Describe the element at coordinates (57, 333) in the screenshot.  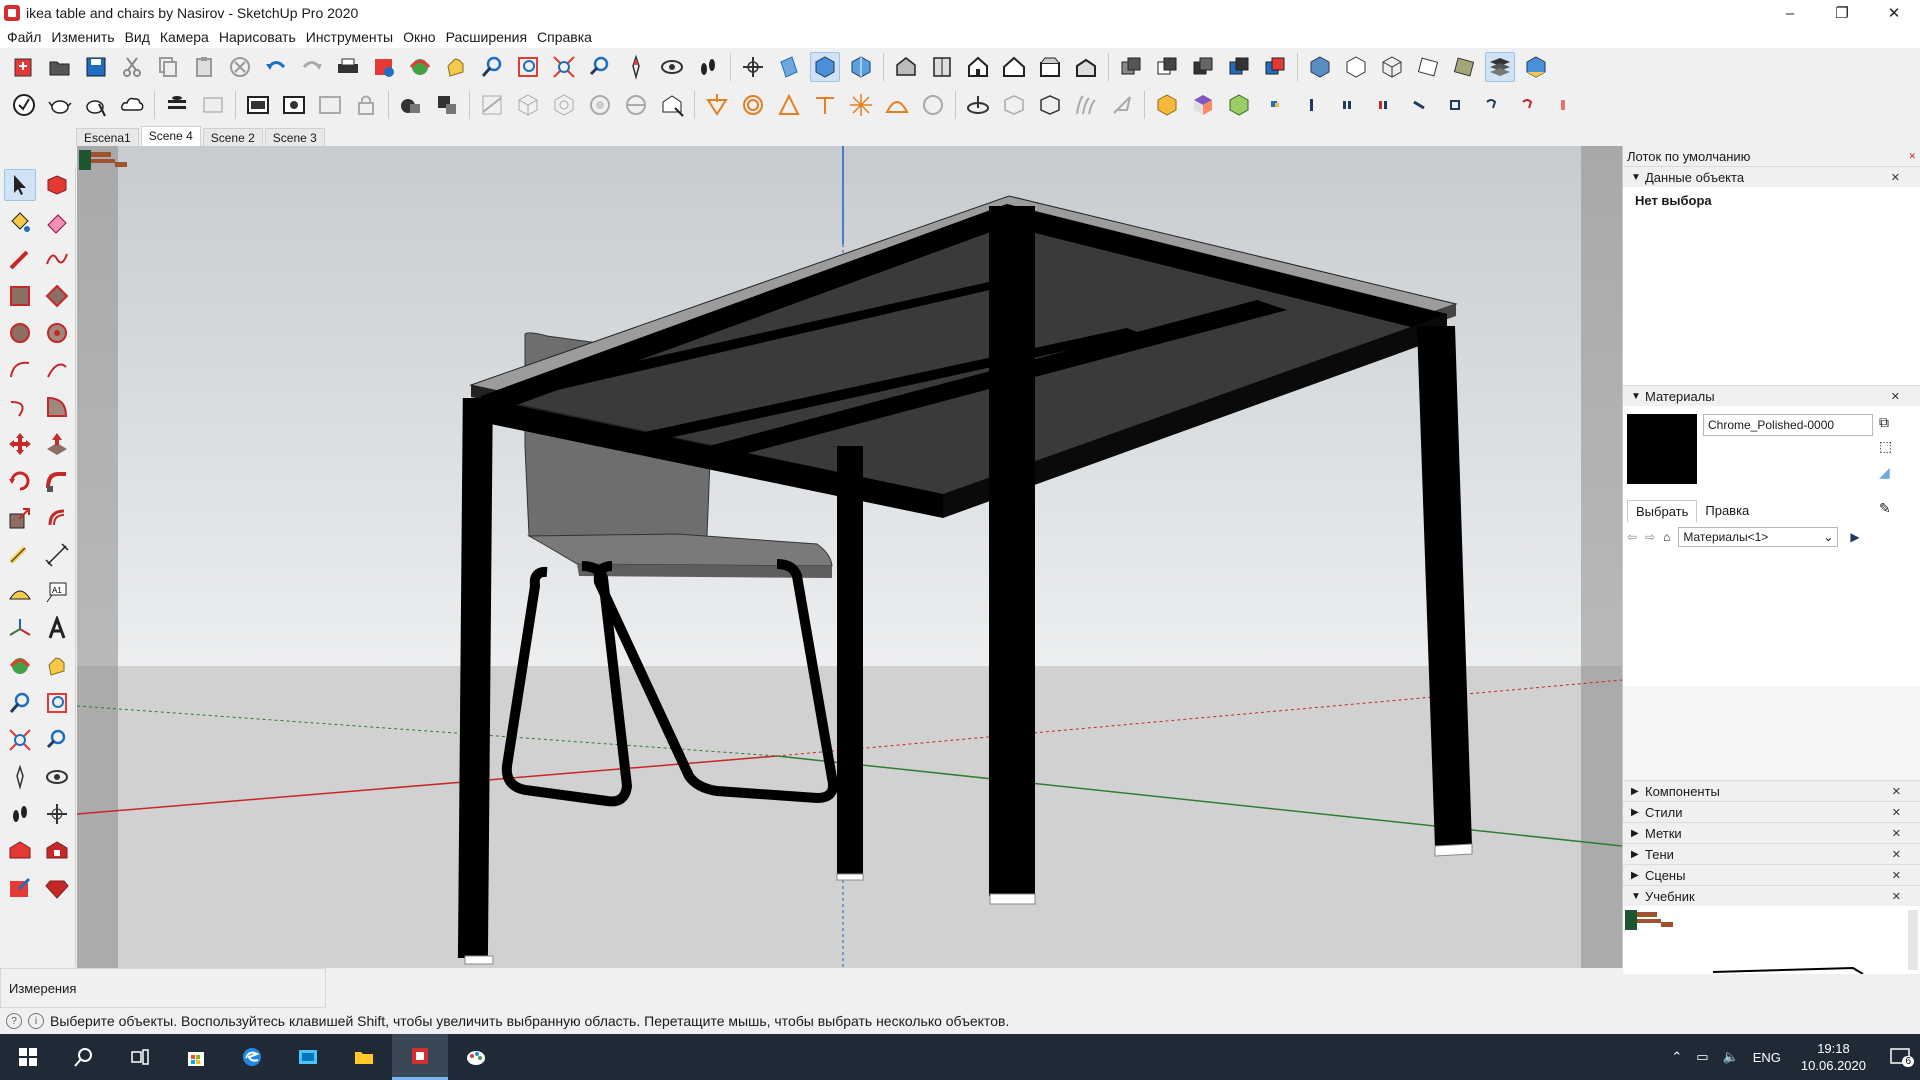
I see `polygon-icon` at that location.